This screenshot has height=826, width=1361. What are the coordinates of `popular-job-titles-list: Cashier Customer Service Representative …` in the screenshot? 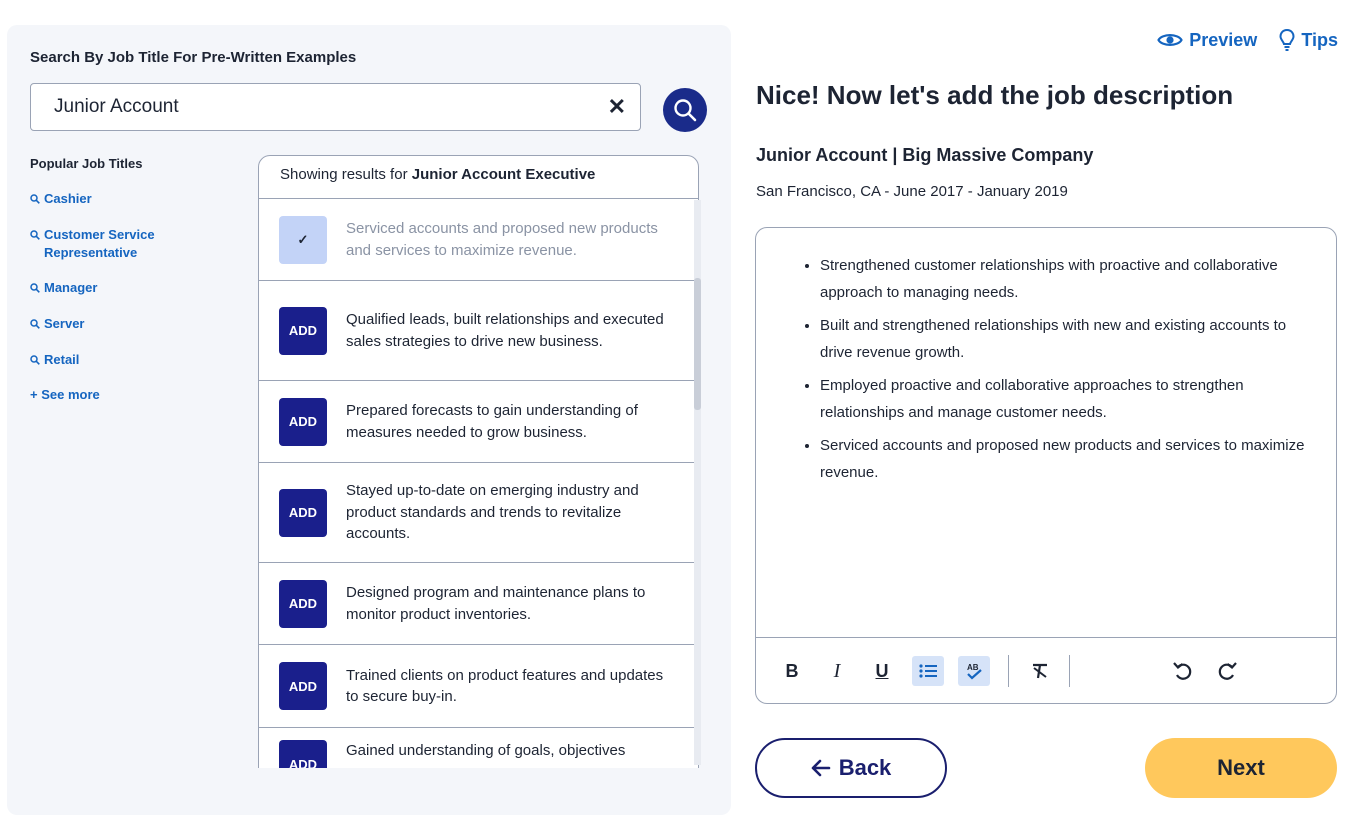 It's located at (130, 296).